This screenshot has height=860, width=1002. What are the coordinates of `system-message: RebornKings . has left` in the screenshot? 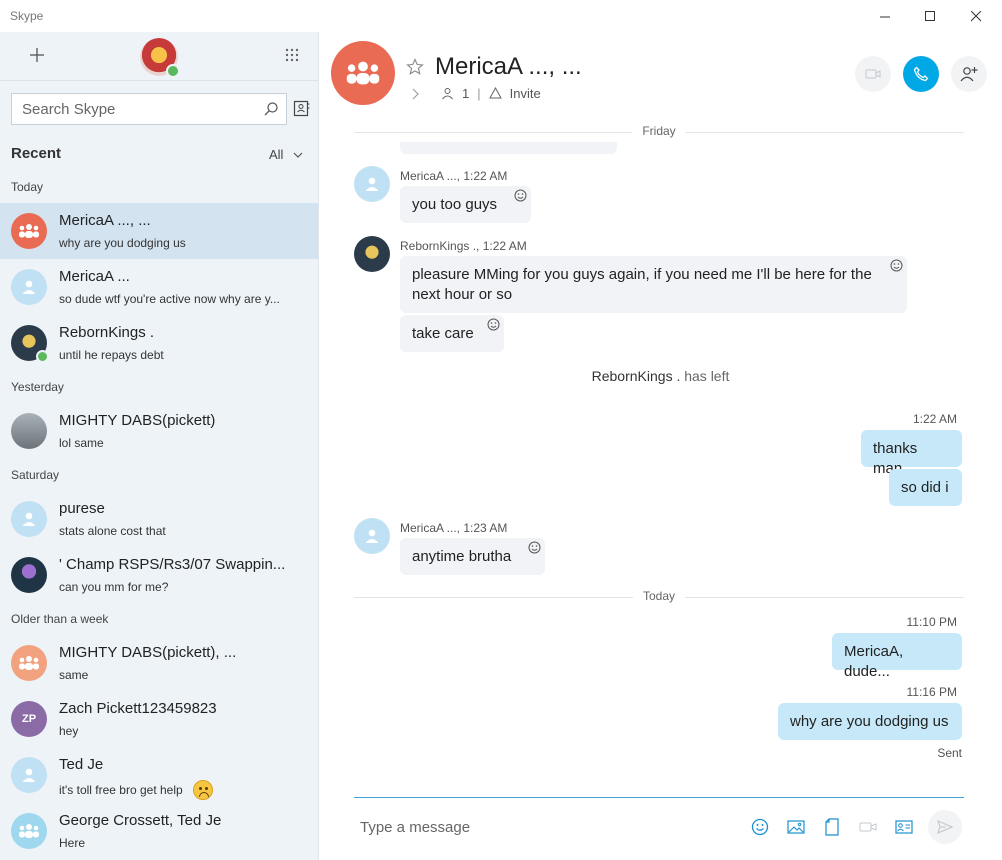 It's located at (660, 376).